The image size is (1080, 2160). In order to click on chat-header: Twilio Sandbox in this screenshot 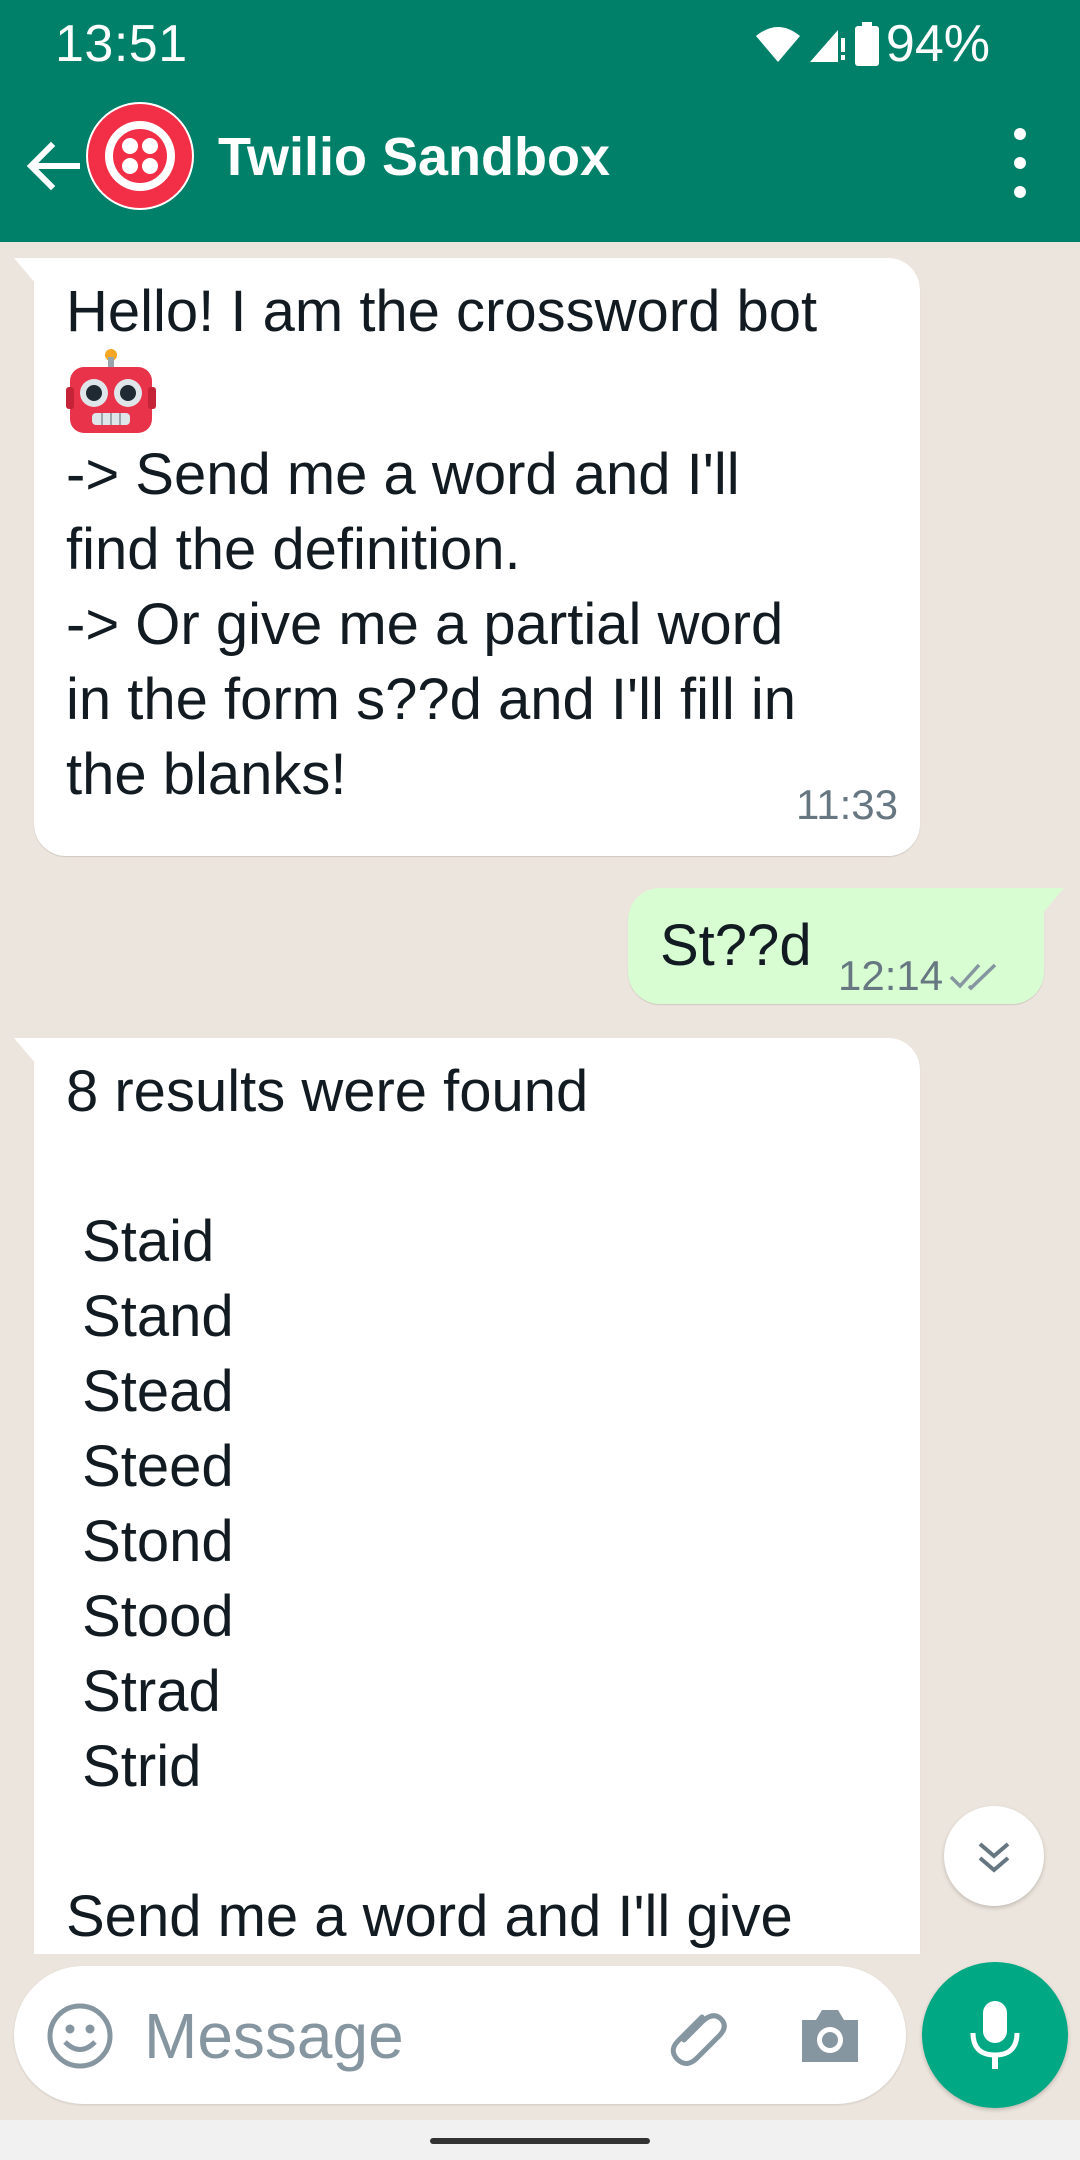, I will do `click(540, 165)`.